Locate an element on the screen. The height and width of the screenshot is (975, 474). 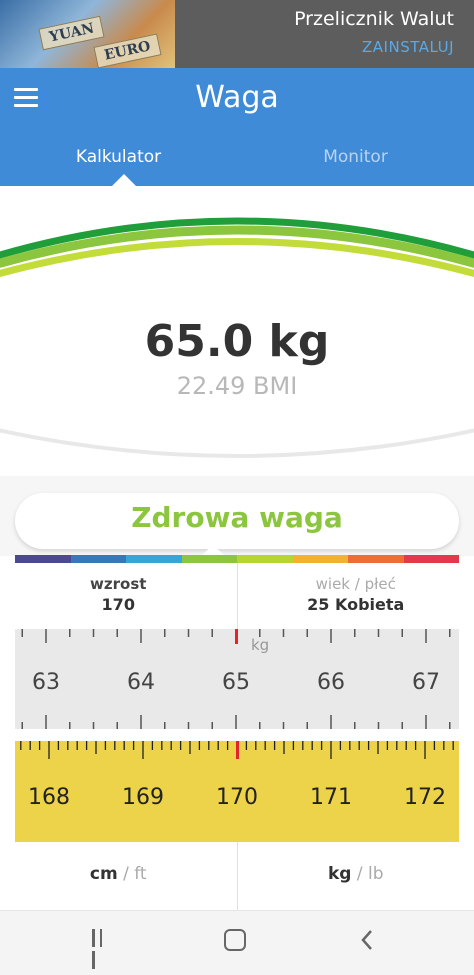
weight-status-badge: Zdrowa waga is located at coordinates (237, 521).